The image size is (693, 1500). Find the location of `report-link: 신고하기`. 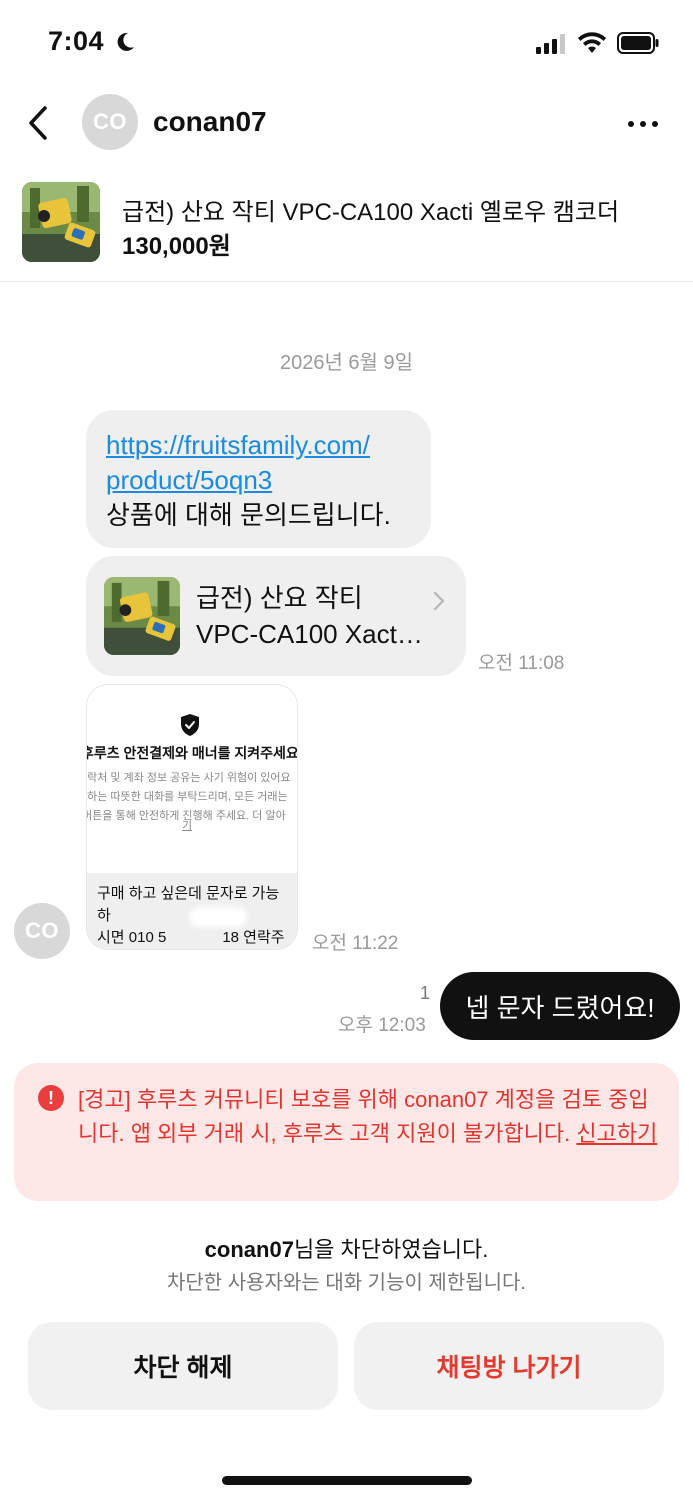

report-link: 신고하기 is located at coordinates (616, 1133).